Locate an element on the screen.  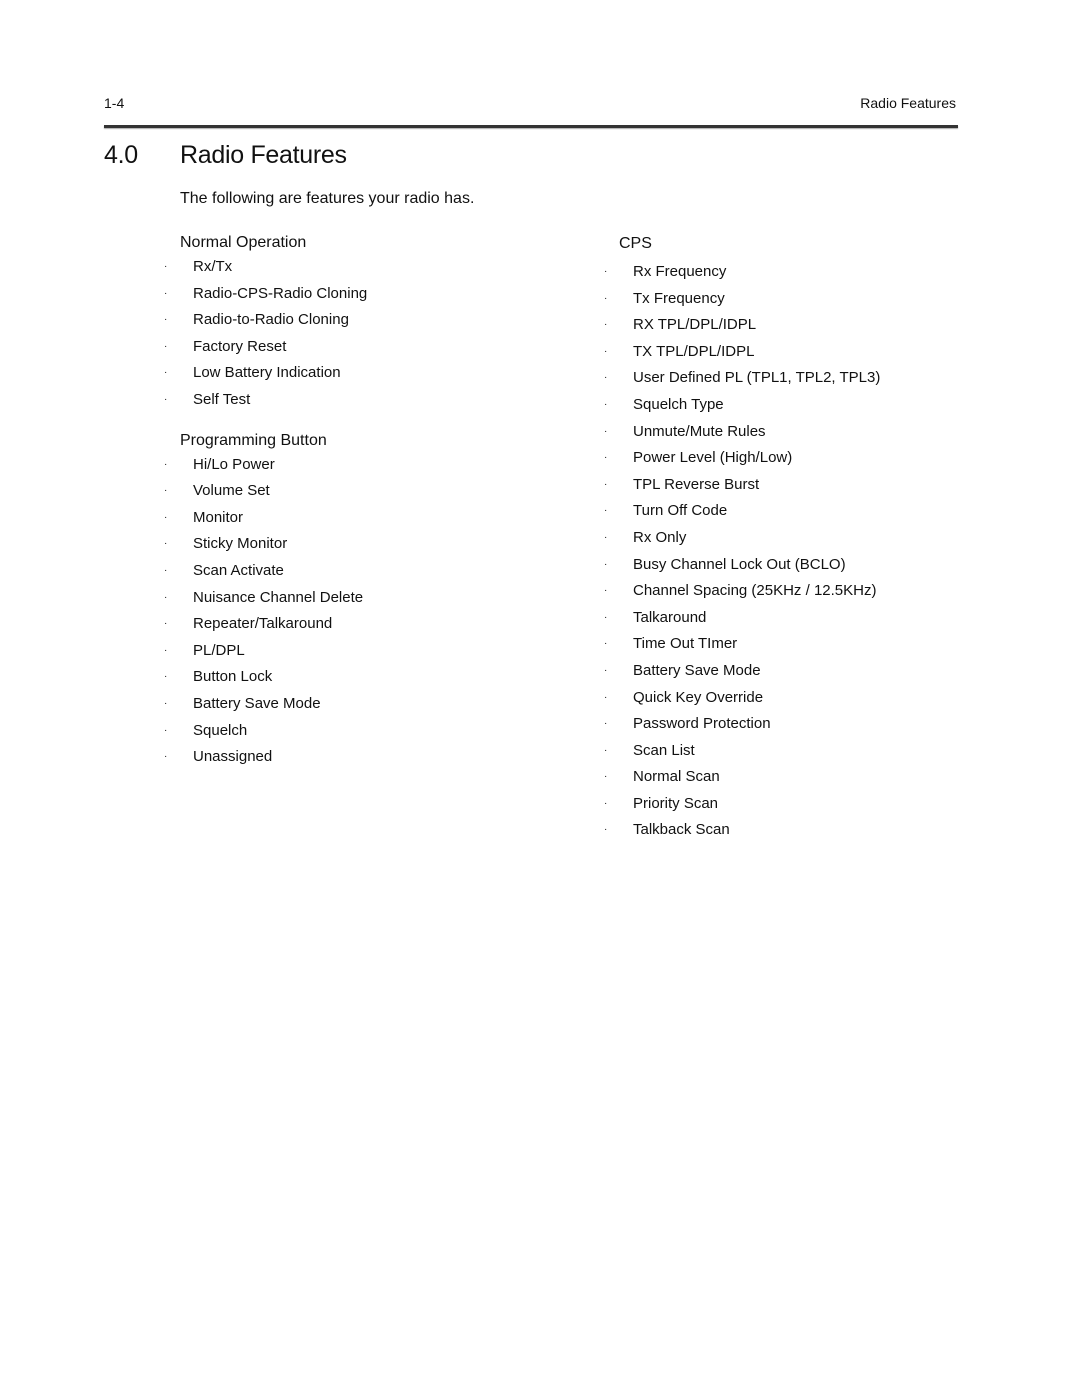
feature-label: Rx Only is located at coordinates (660, 537).